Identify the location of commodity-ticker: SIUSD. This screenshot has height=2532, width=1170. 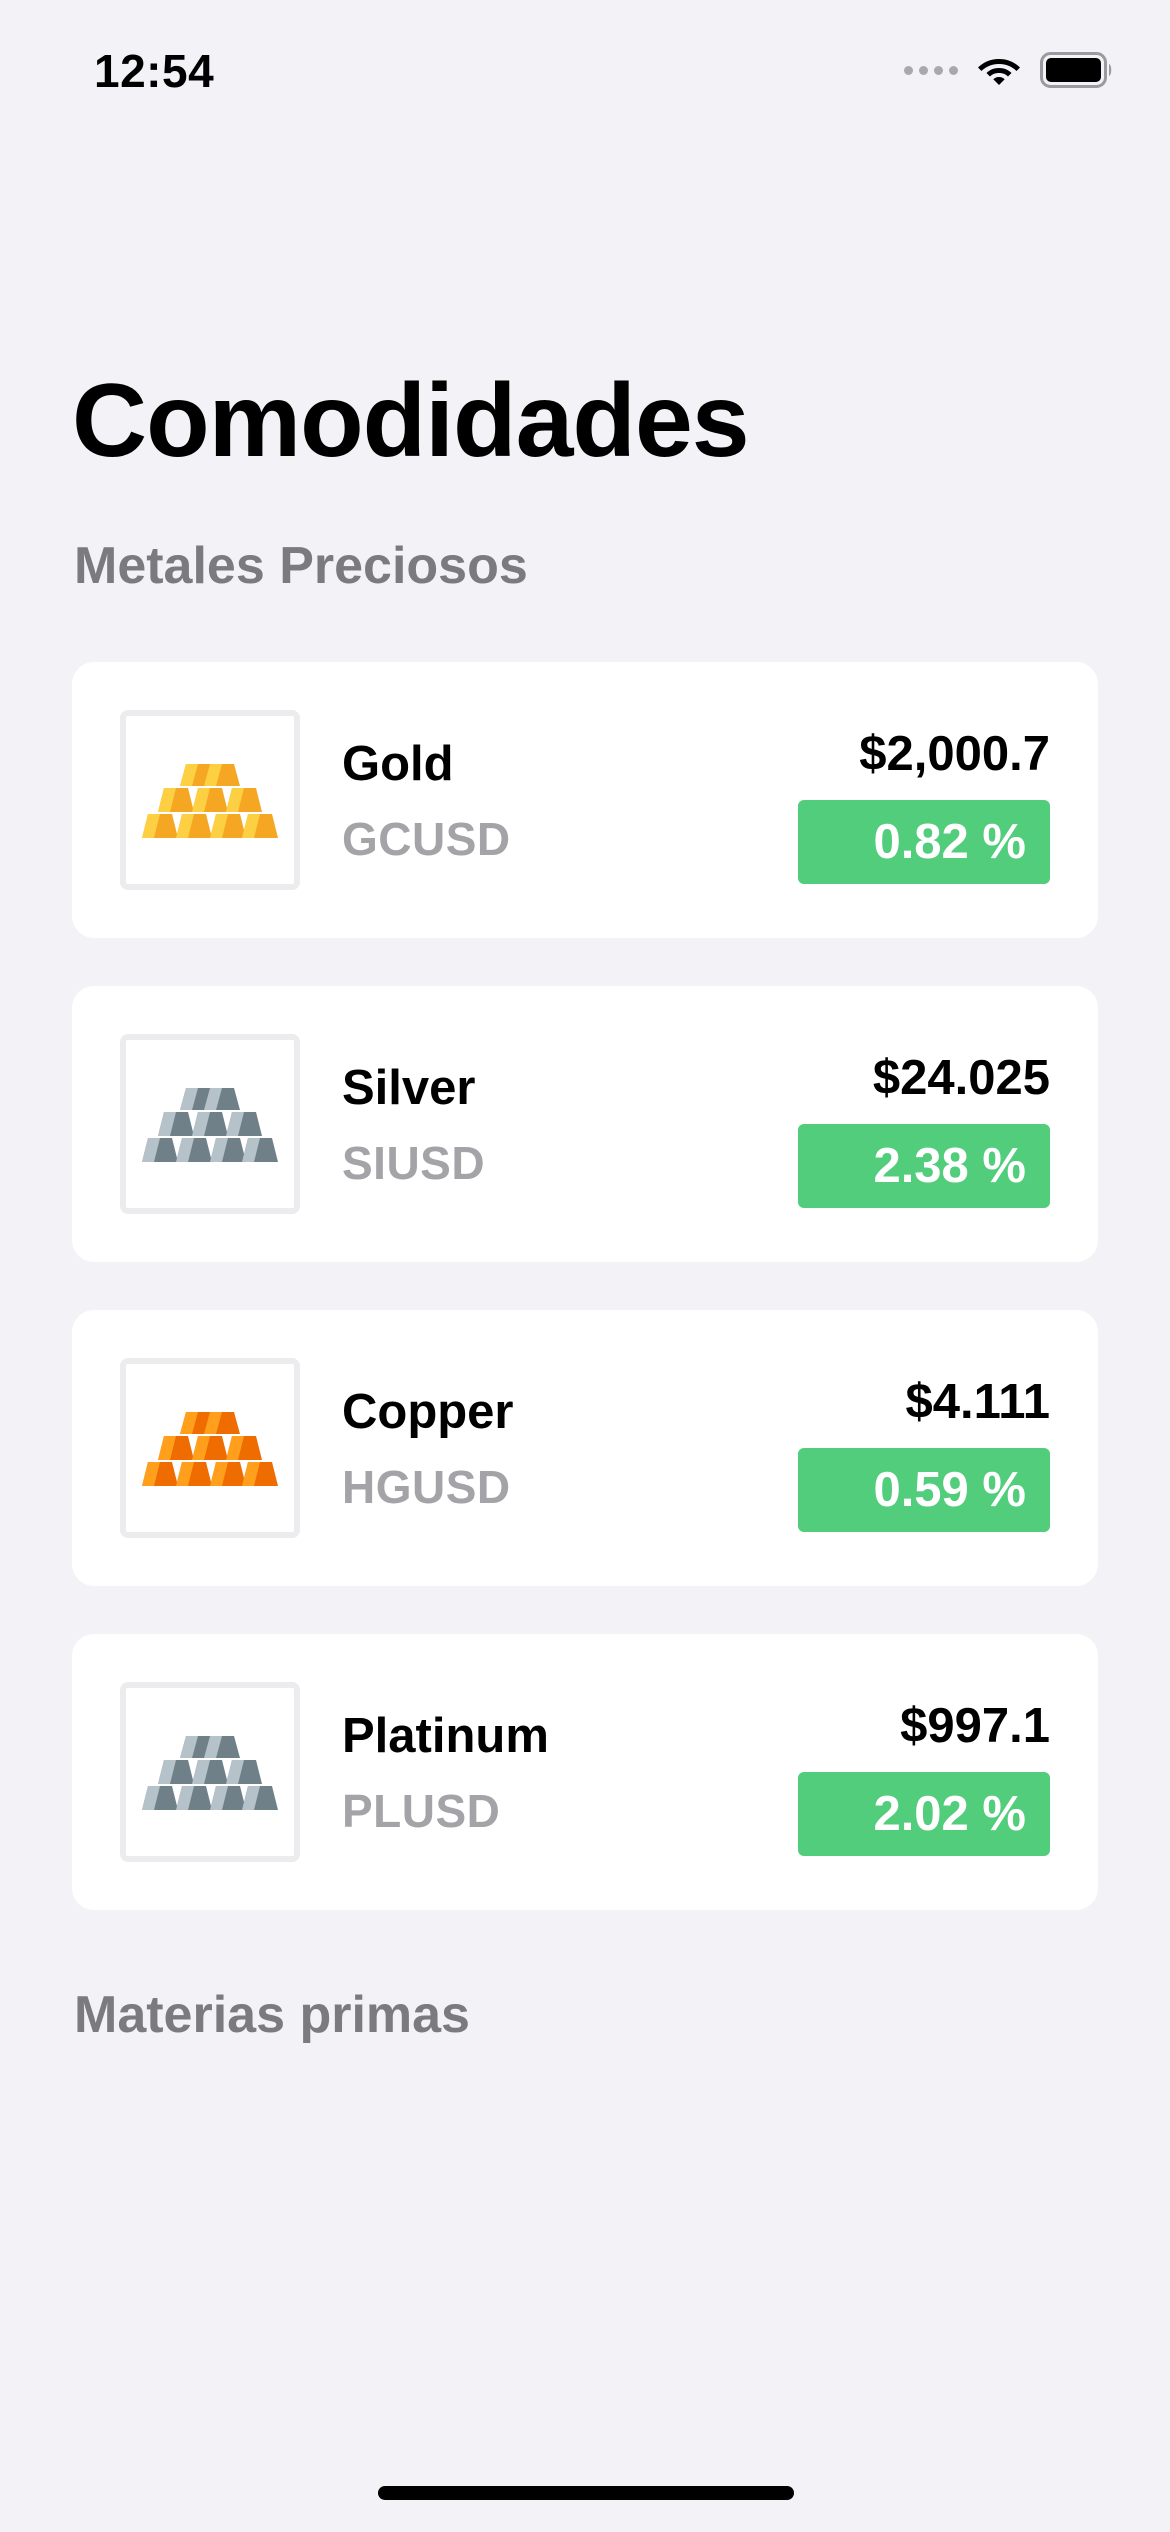
(414, 1163).